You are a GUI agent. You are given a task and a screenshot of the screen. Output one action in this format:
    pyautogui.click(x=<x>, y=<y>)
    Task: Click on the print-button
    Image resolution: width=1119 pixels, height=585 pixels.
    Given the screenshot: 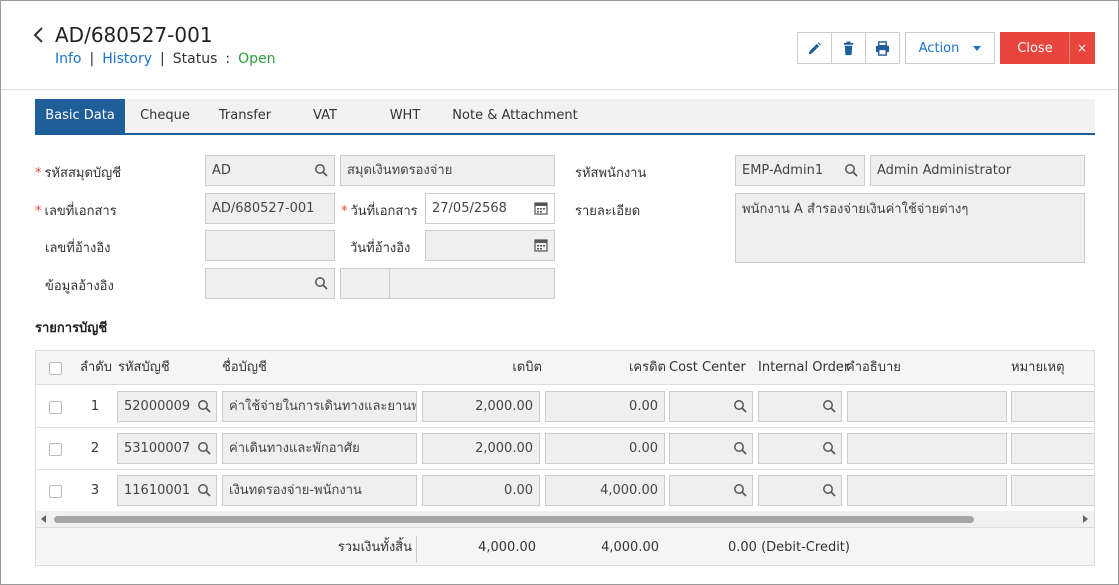 What is the action you would take?
    pyautogui.click(x=882, y=48)
    